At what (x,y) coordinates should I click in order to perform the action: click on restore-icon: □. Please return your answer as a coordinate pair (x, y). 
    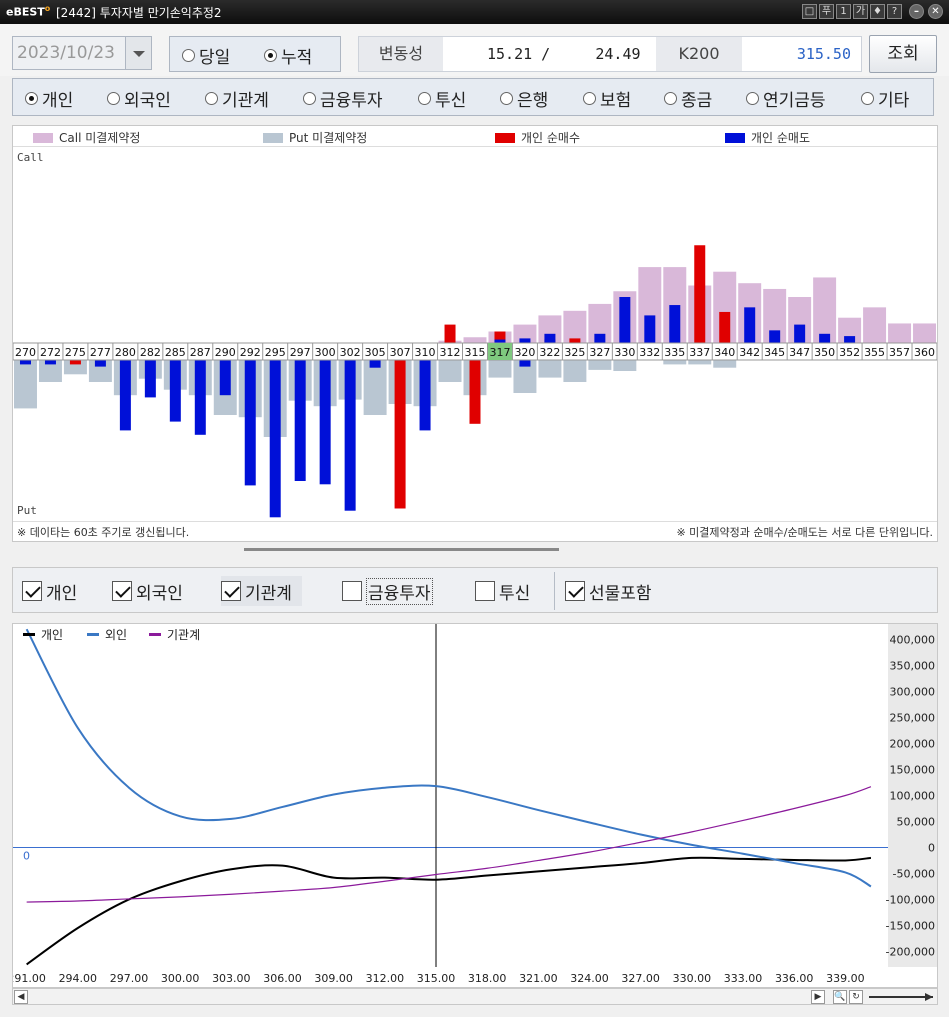
    Looking at the image, I should click on (809, 11).